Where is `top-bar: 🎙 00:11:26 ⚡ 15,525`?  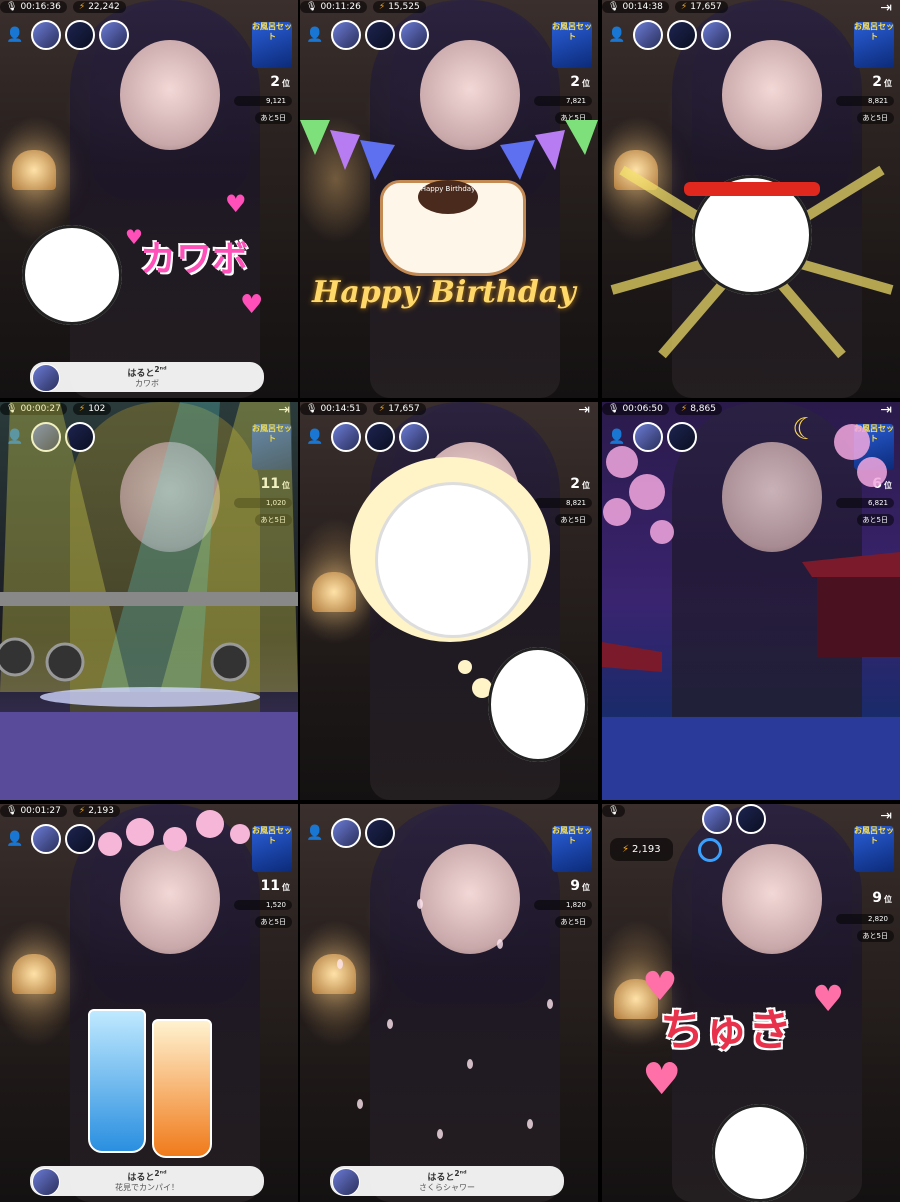
top-bar: 🎙 00:11:26 ⚡ 15,525 is located at coordinates (449, 7).